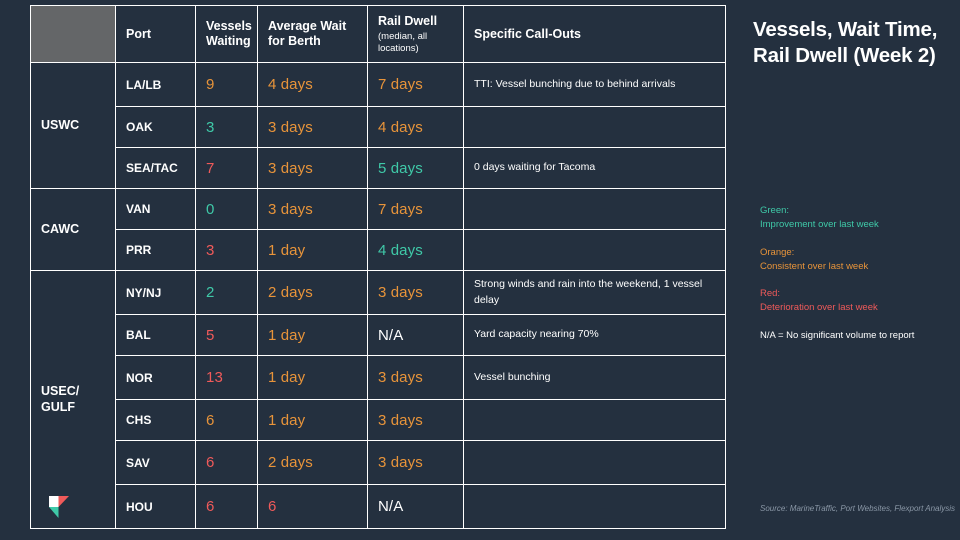 The width and height of the screenshot is (960, 540). I want to click on port-name: LA/LB, so click(155, 84).